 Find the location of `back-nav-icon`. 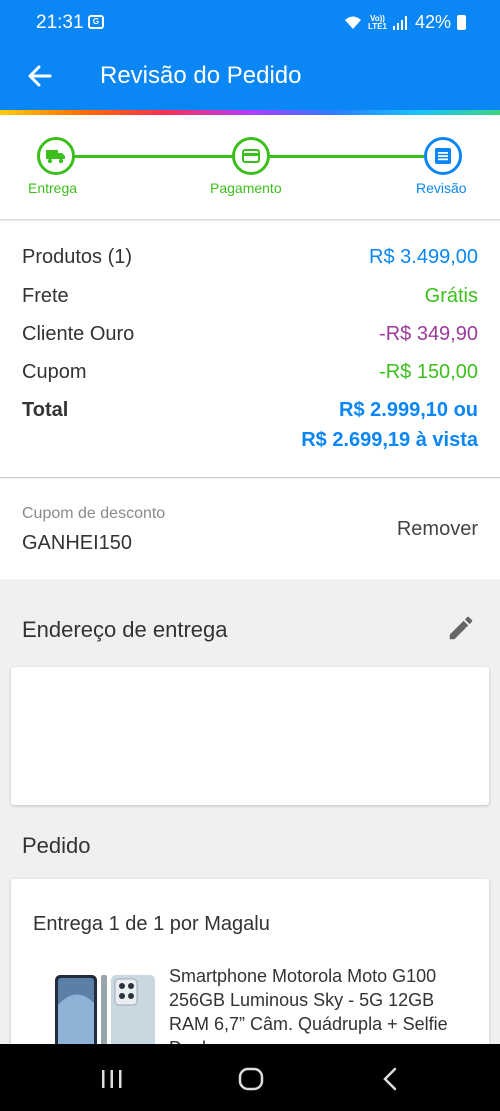

back-nav-icon is located at coordinates (391, 1079).